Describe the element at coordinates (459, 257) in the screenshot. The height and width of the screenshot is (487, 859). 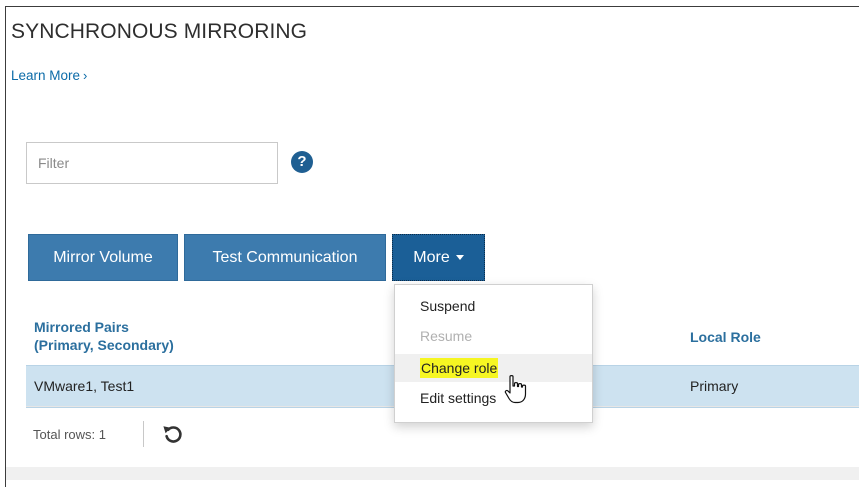
I see `caret-down-icon` at that location.